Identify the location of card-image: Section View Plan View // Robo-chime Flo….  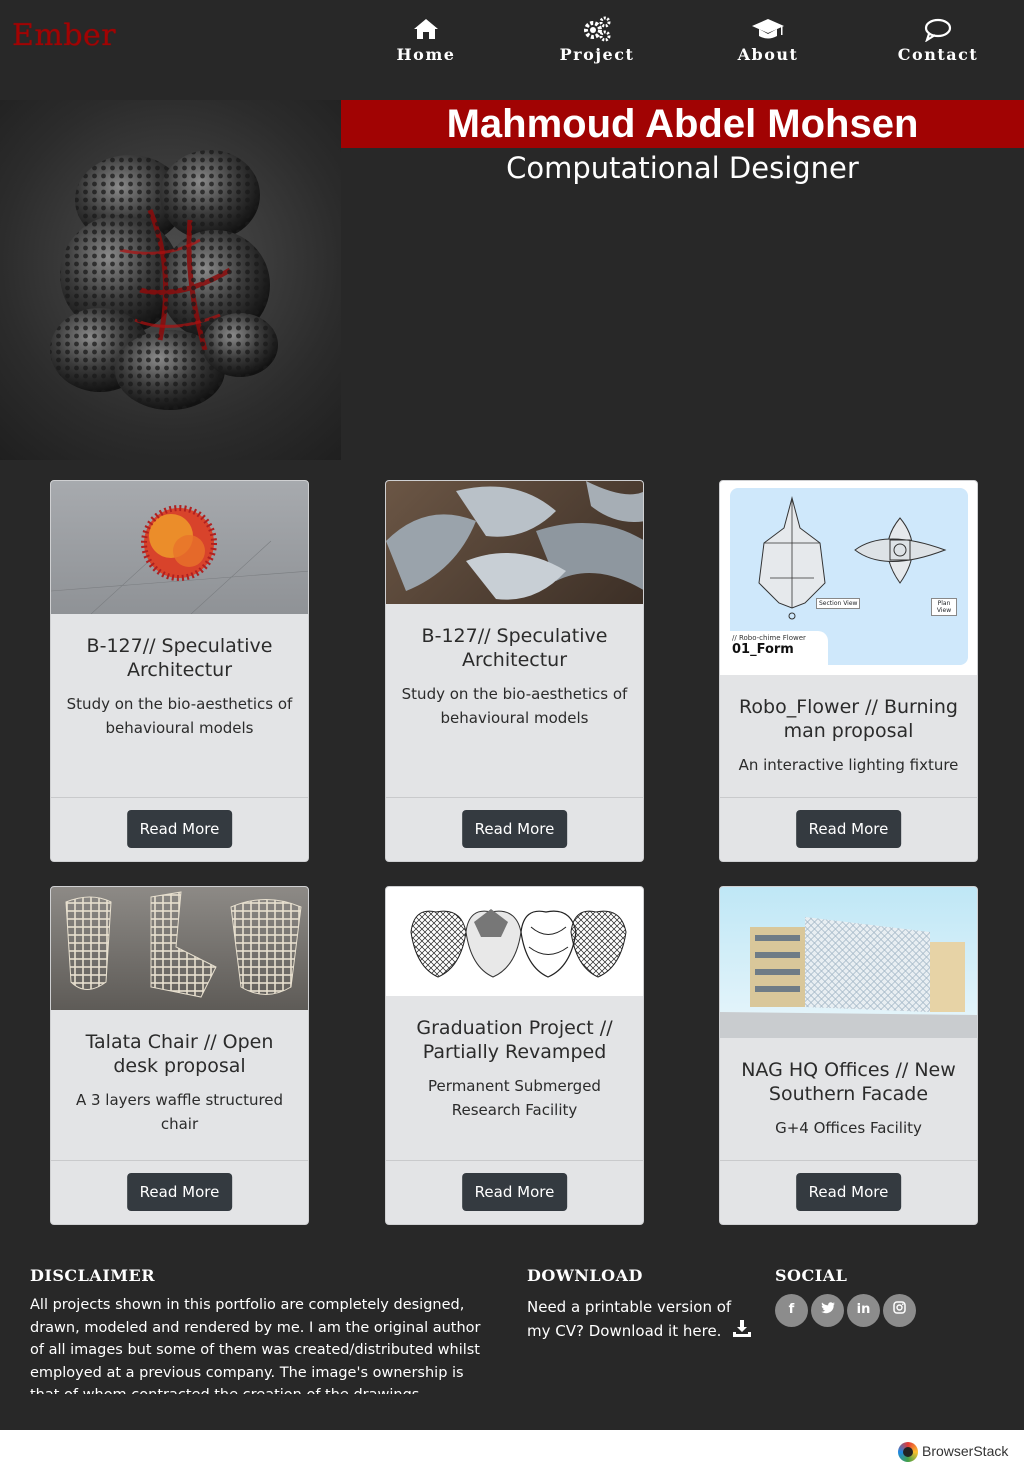
(848, 578).